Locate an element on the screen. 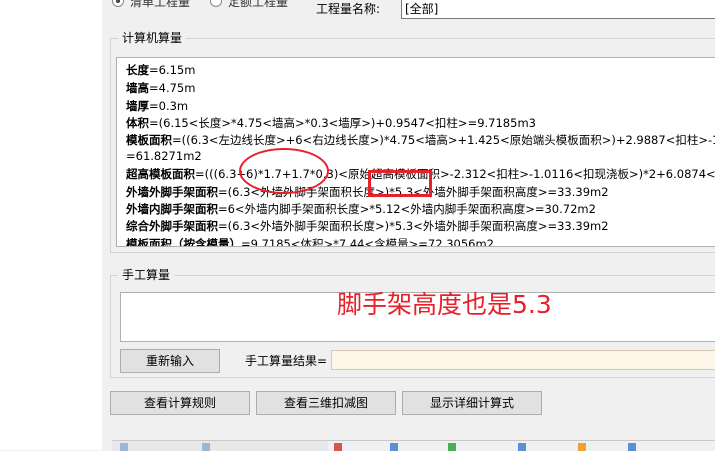 The width and height of the screenshot is (715, 451). computer-calc-title: 计算机算量 is located at coordinates (152, 37).